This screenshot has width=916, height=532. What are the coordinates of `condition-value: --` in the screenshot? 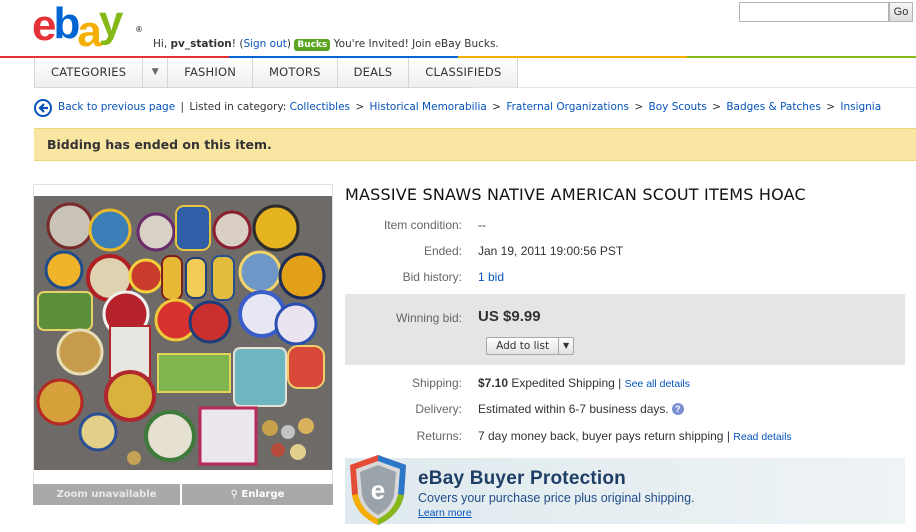 It's located at (482, 225).